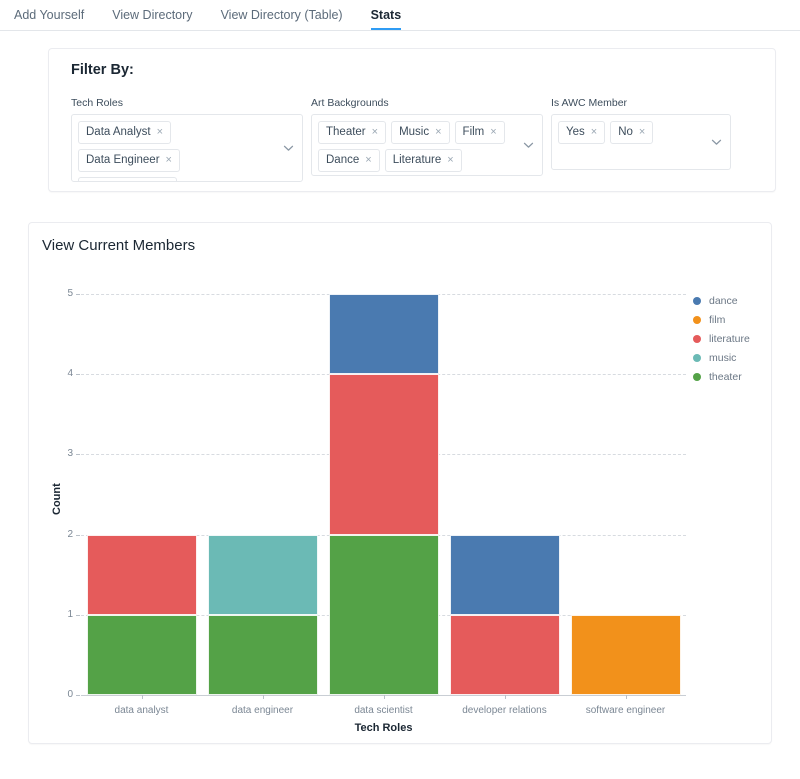  What do you see at coordinates (97, 103) in the screenshot?
I see `filter-label-tech-roles: Tech Roles` at bounding box center [97, 103].